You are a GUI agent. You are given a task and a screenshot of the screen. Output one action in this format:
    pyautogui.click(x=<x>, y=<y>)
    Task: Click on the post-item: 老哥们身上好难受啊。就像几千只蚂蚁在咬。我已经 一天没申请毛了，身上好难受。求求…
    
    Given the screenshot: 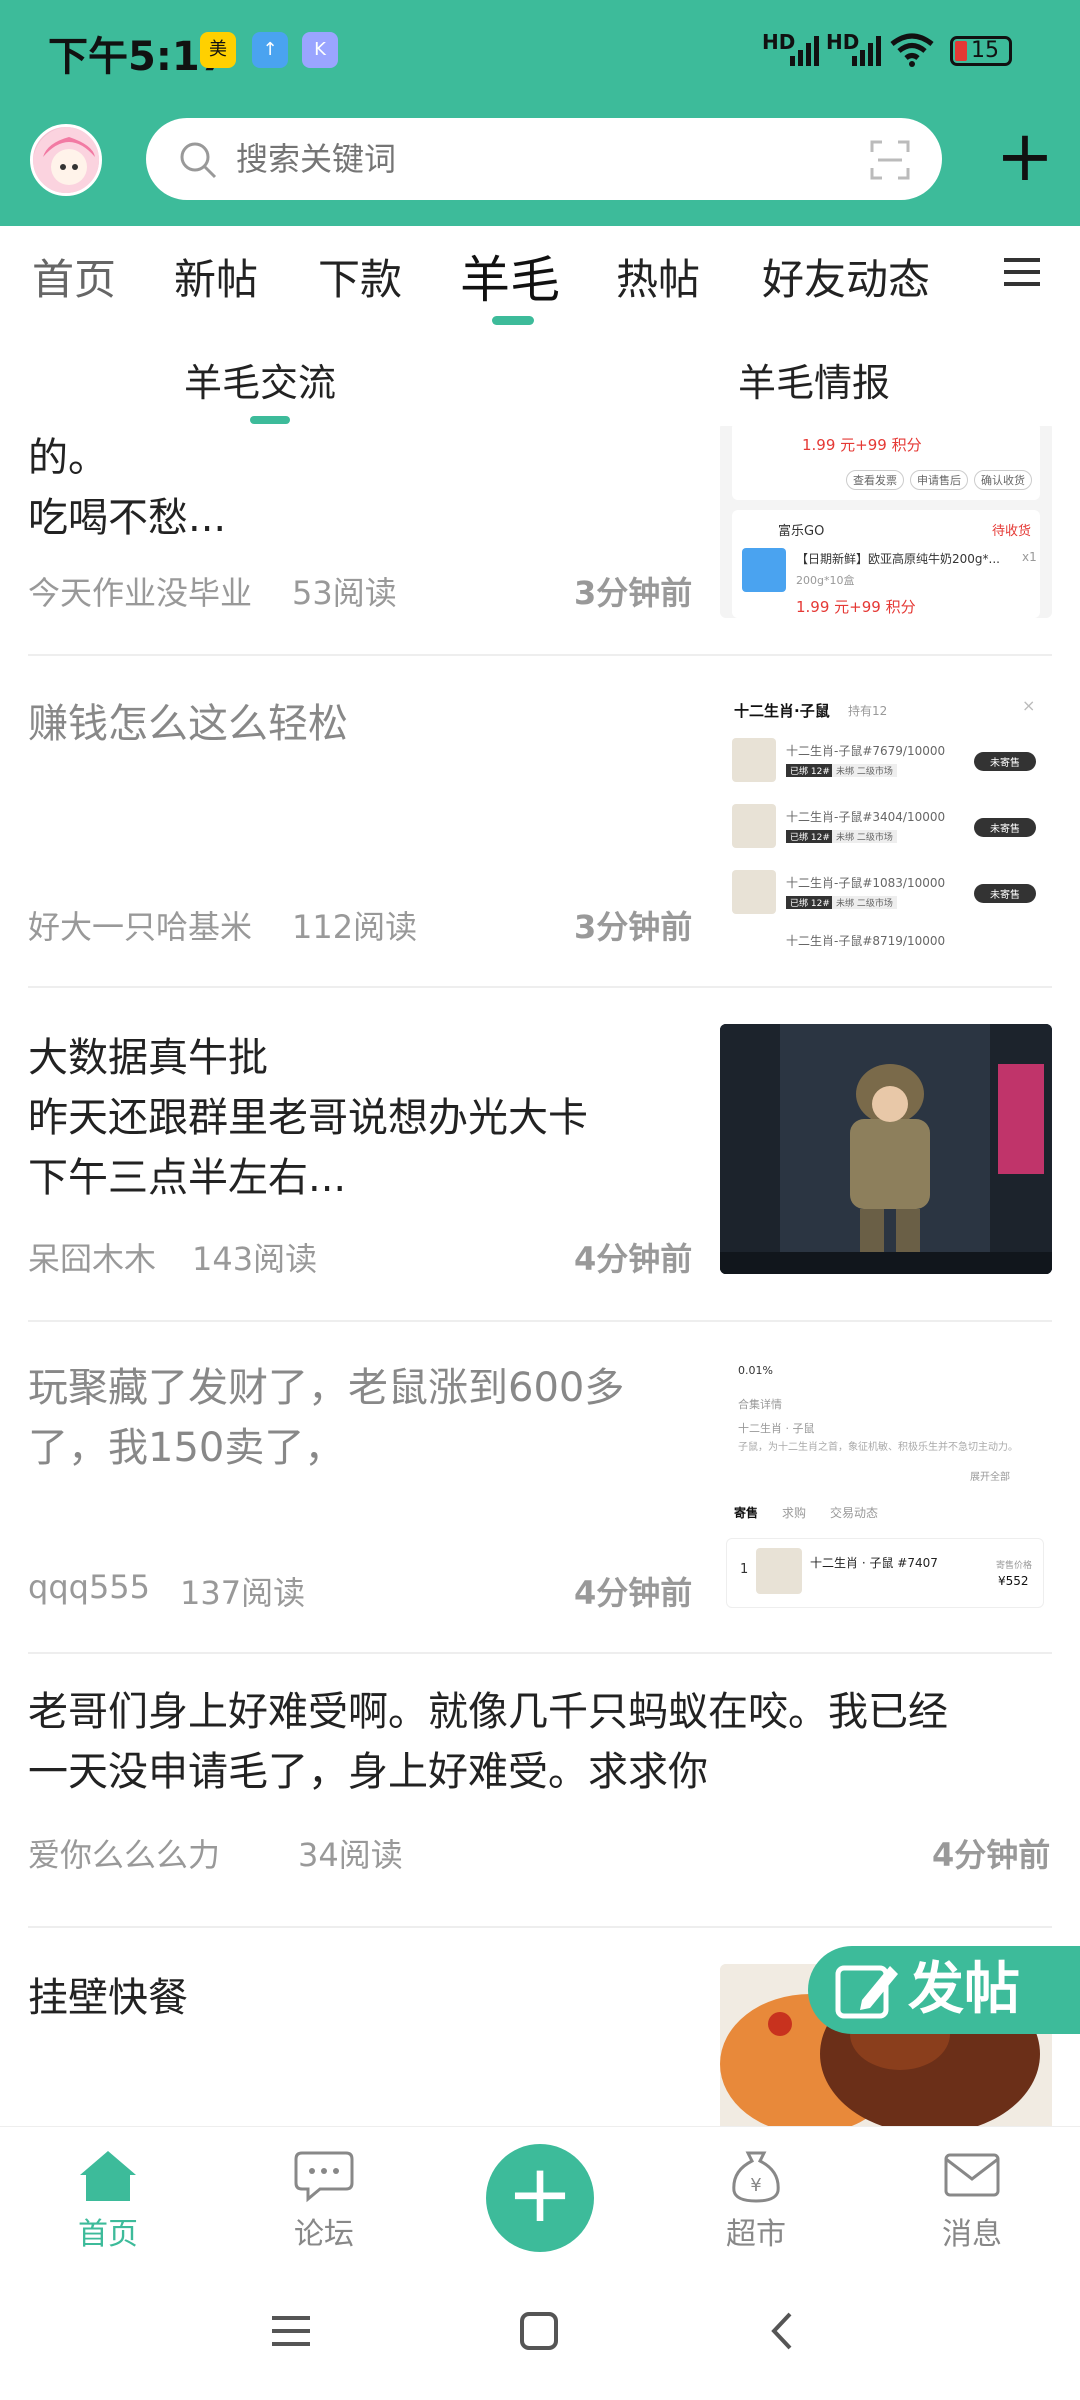 What is the action you would take?
    pyautogui.click(x=540, y=1798)
    